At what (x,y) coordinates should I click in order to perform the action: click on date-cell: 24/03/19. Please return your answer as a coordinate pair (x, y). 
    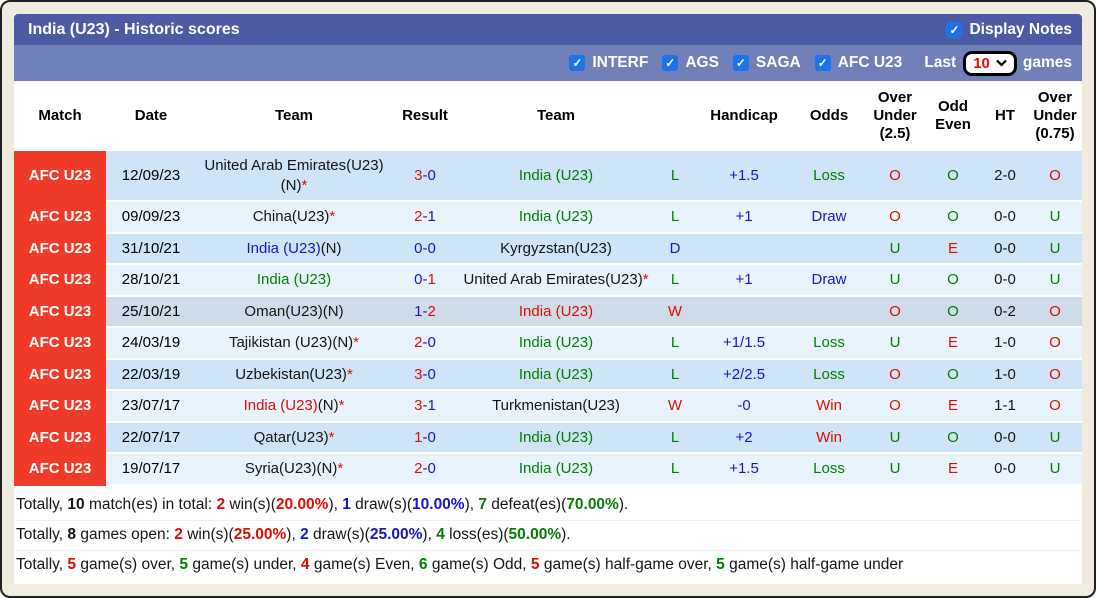
    Looking at the image, I should click on (151, 344).